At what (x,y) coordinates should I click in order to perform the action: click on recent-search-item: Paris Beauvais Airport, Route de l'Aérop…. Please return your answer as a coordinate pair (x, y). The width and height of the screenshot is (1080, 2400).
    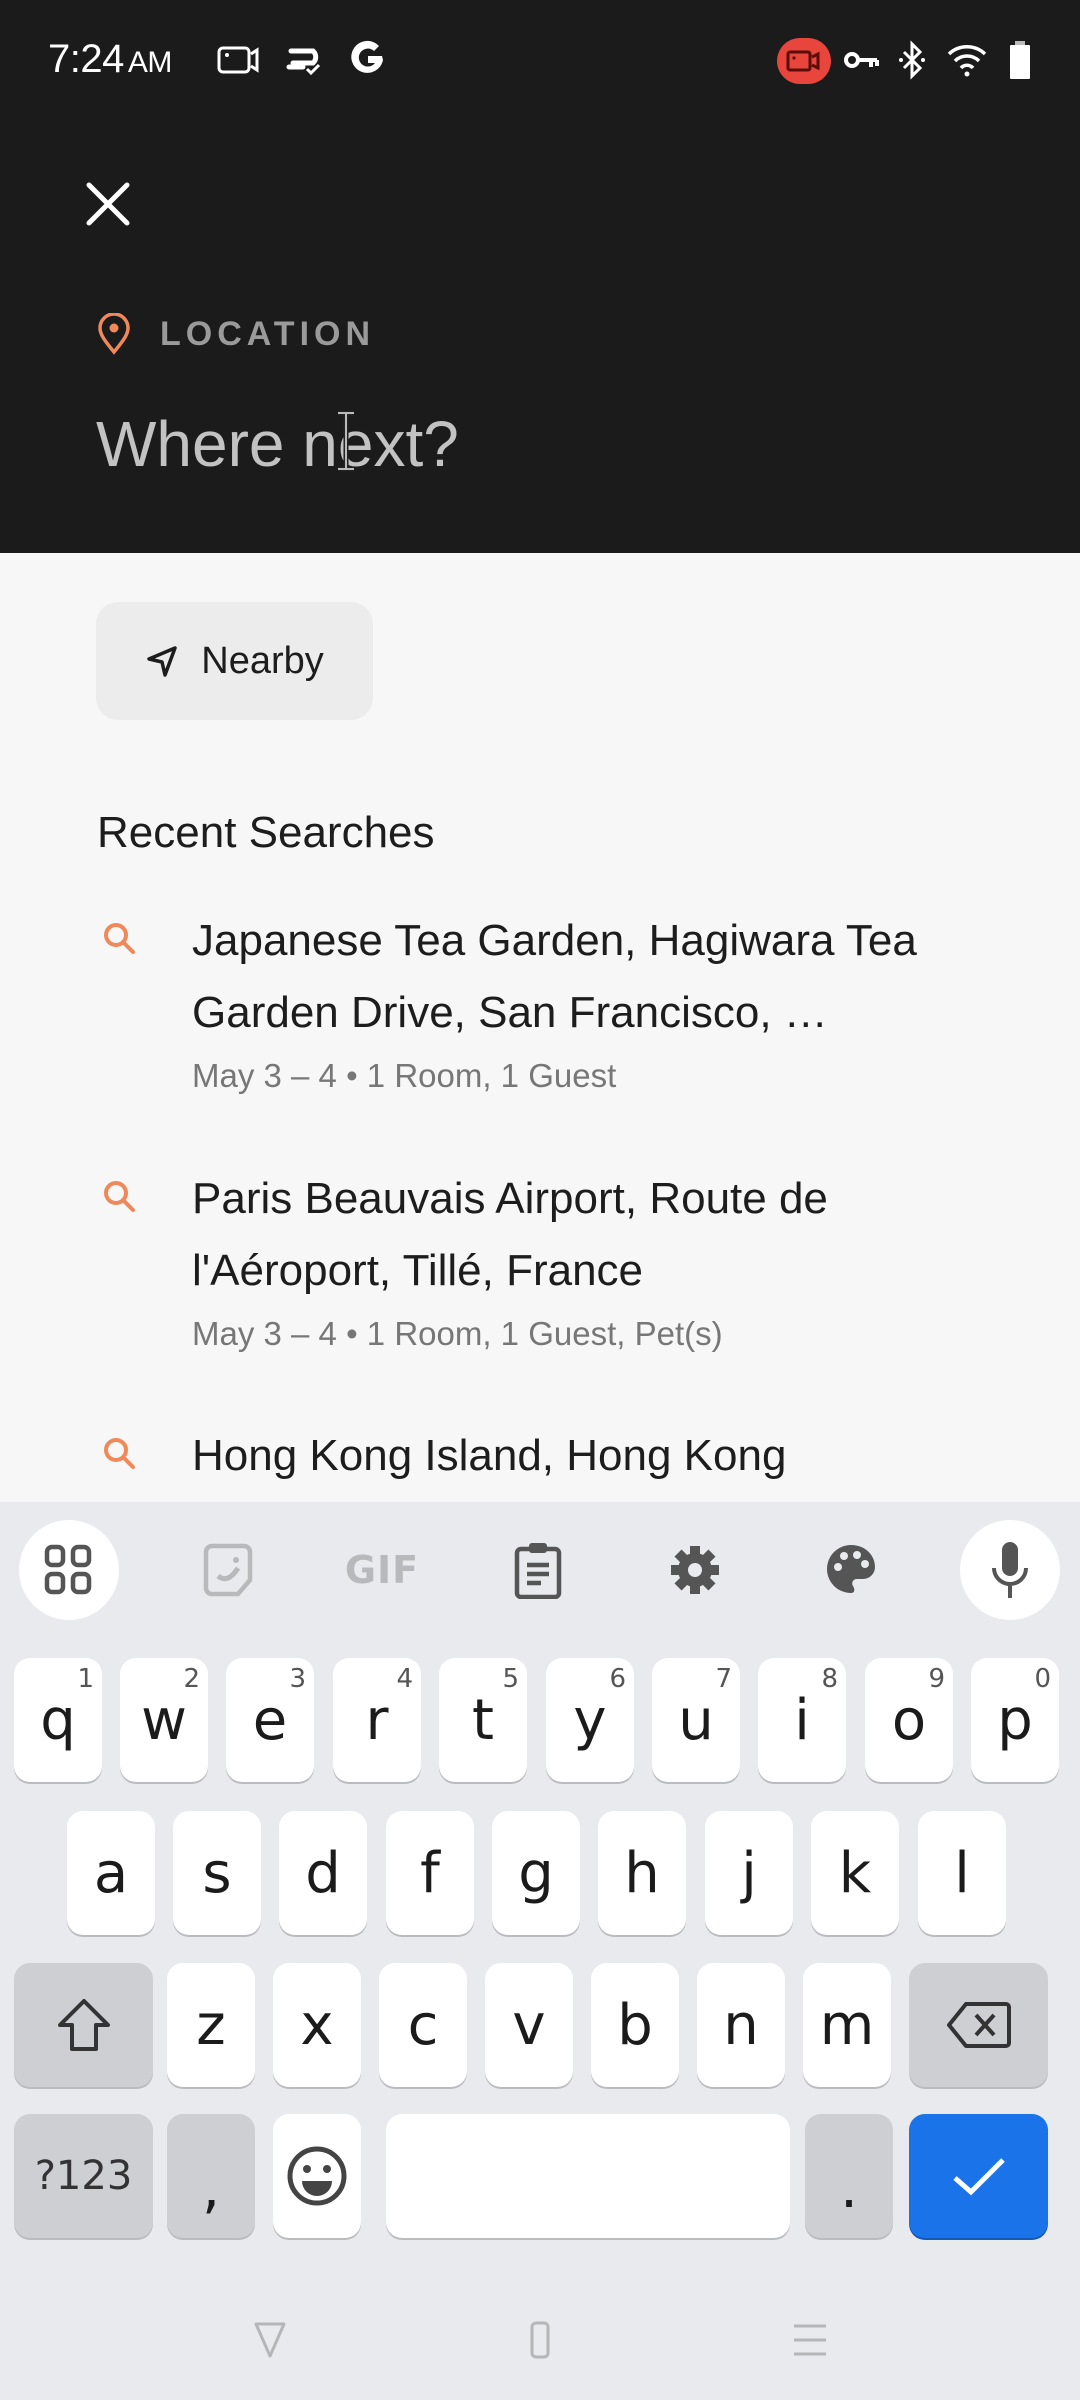
    Looking at the image, I should click on (540, 1263).